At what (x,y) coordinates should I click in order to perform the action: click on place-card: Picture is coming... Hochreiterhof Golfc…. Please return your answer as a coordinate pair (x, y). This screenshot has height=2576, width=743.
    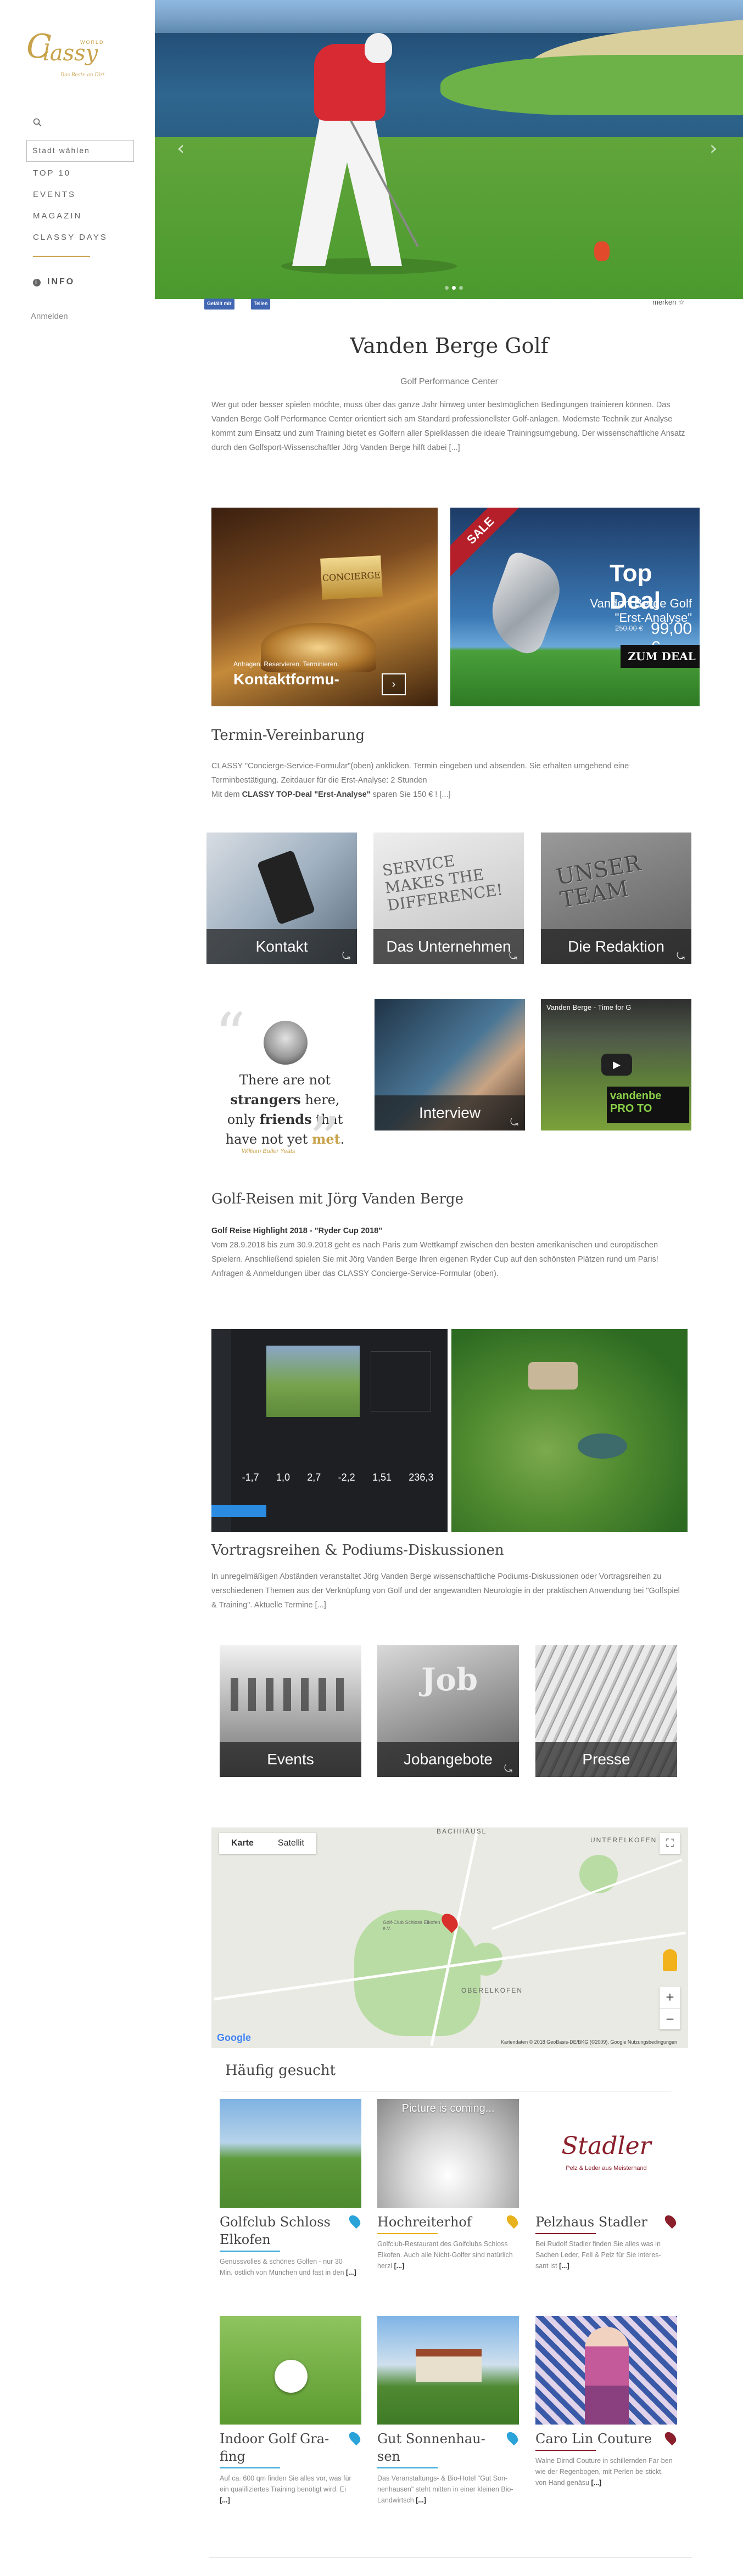
    Looking at the image, I should click on (449, 2185).